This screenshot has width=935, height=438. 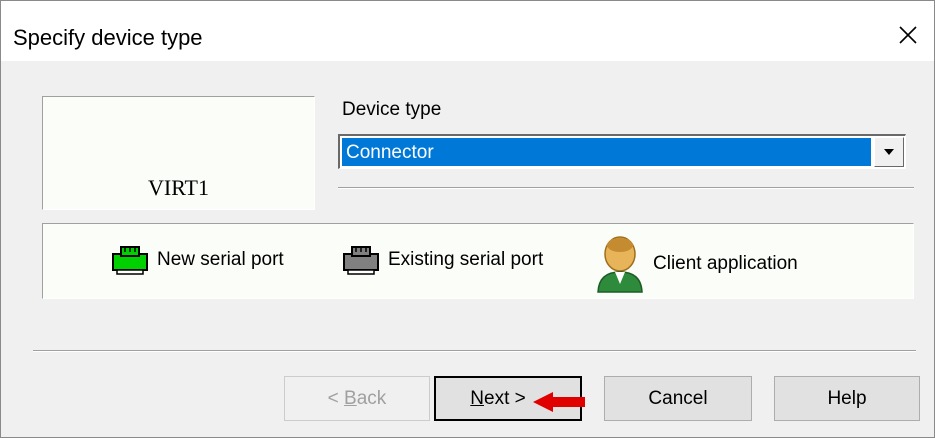 I want to click on chevron-down-icon, so click(x=889, y=152).